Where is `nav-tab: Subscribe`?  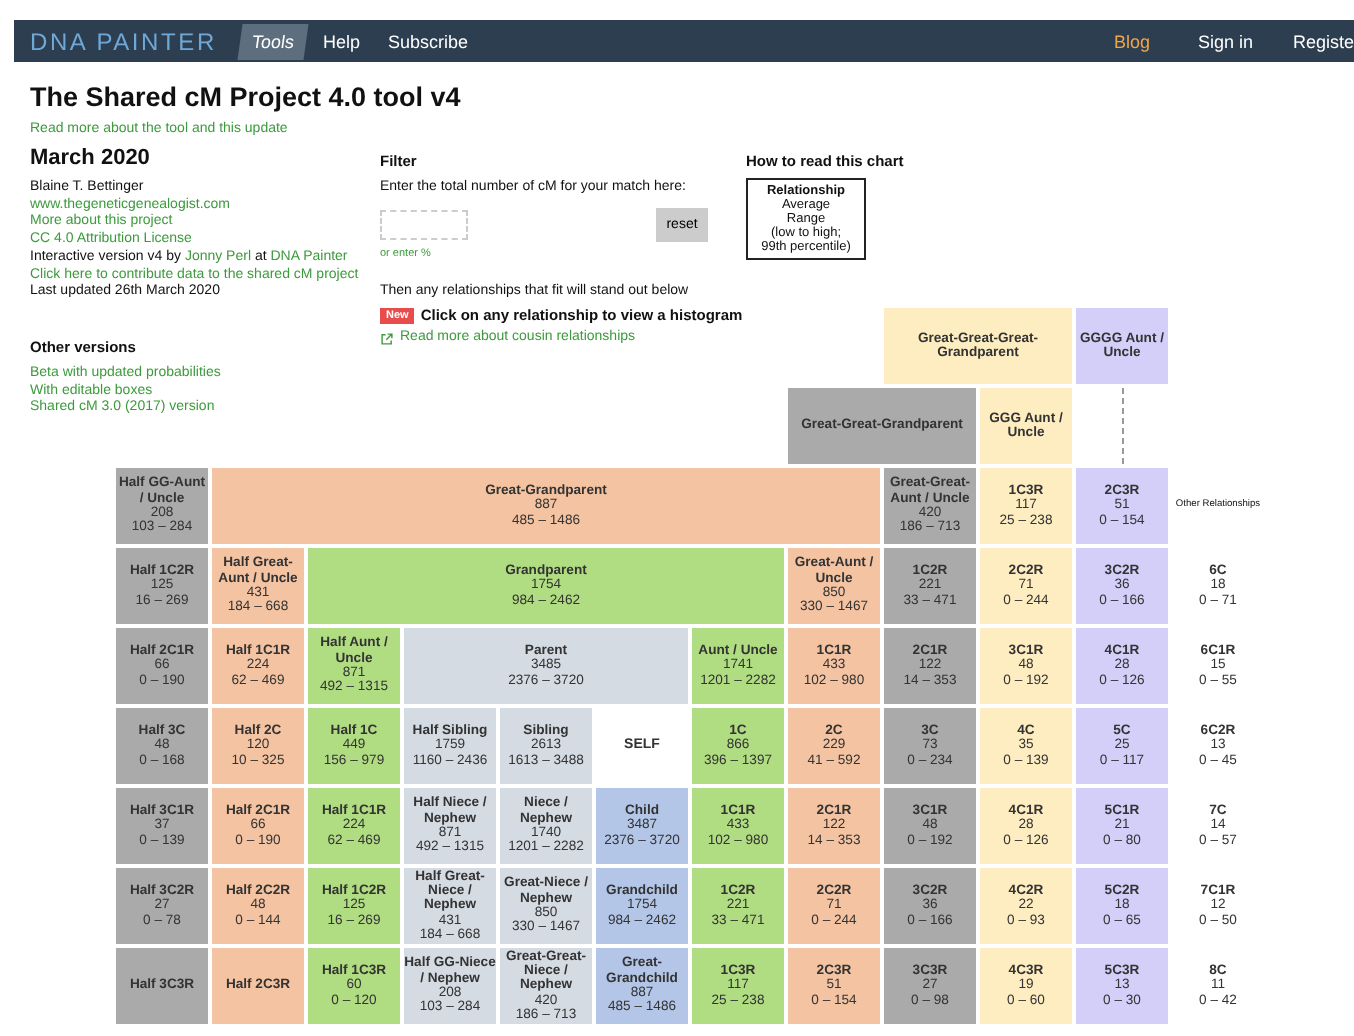
nav-tab: Subscribe is located at coordinates (427, 41).